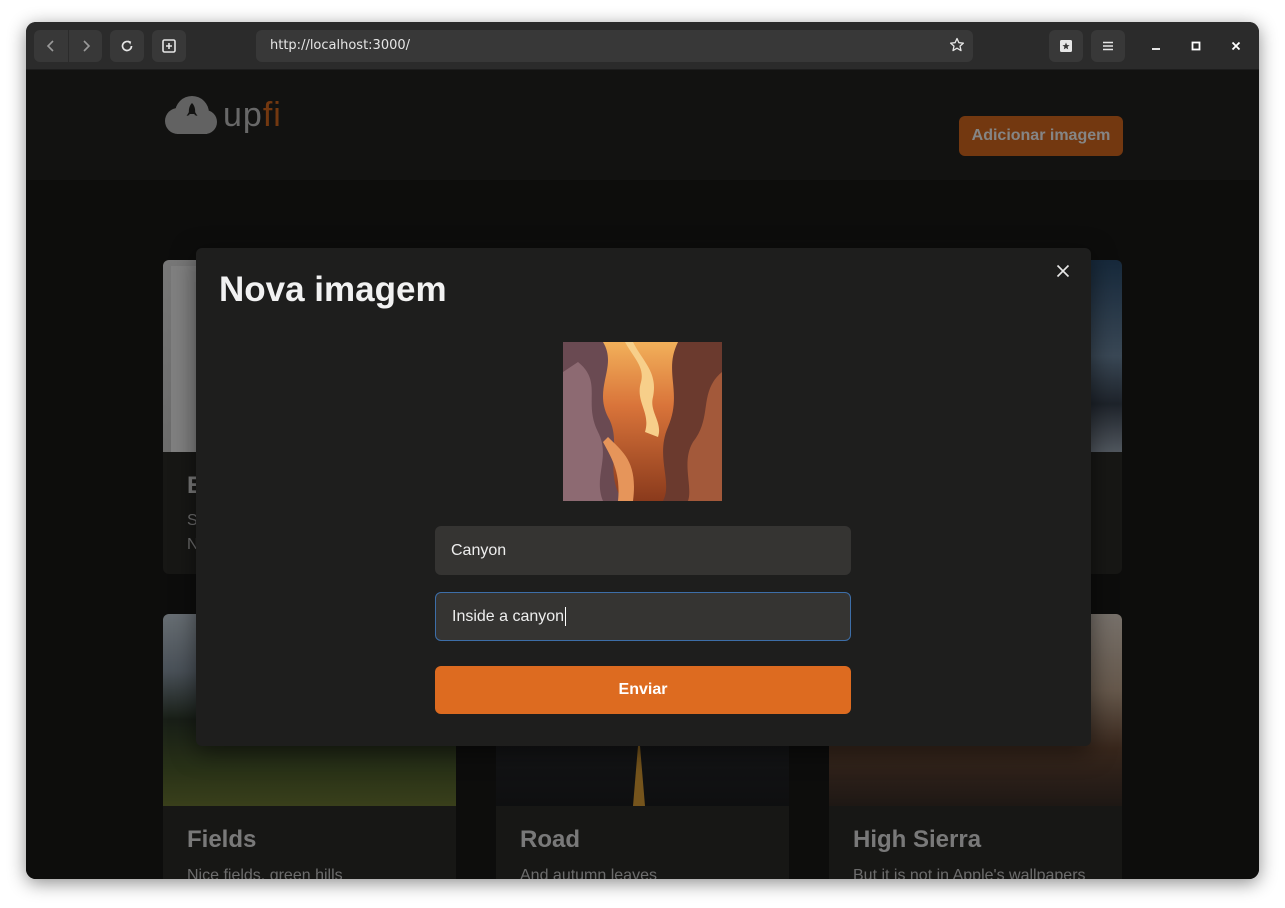  I want to click on maximize-icon, so click(1196, 46).